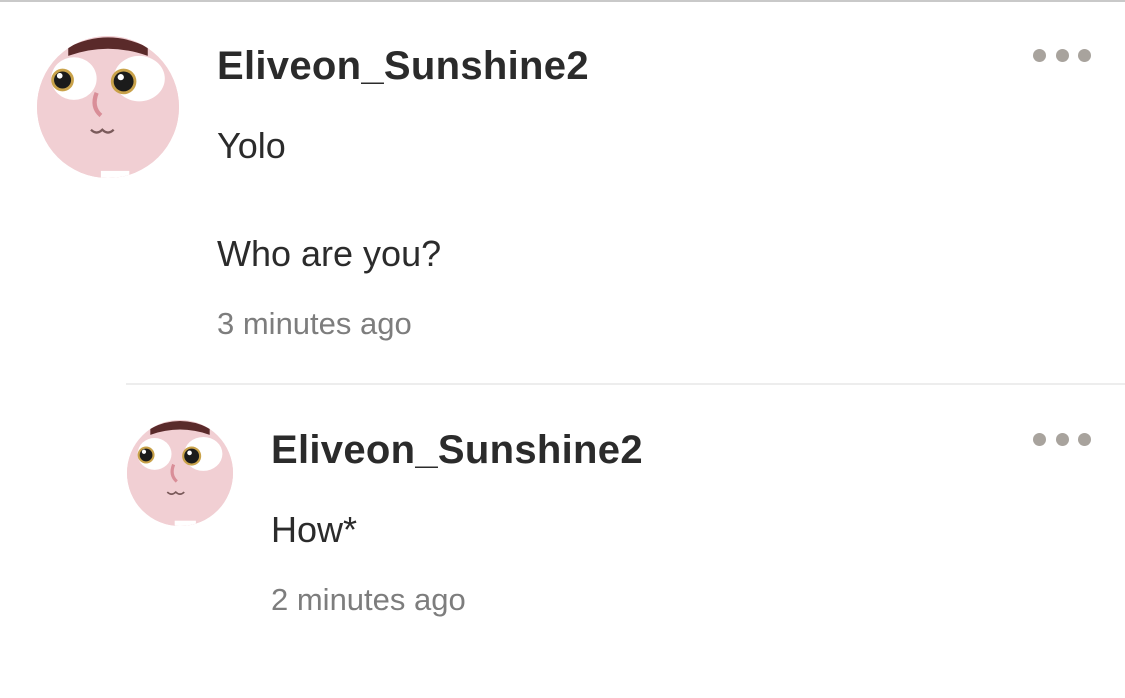  What do you see at coordinates (314, 323) in the screenshot?
I see `timestamp: 3 minutes ago` at bounding box center [314, 323].